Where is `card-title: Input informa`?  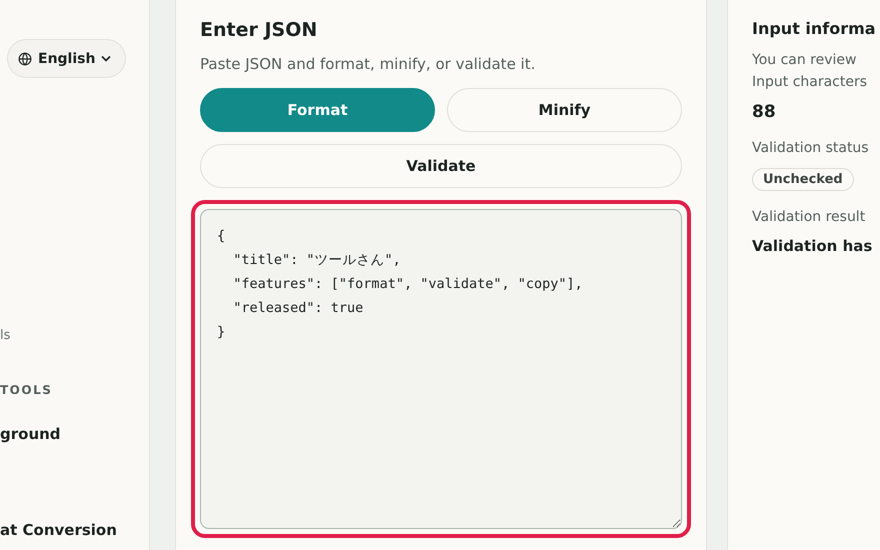
card-title: Input informa is located at coordinates (814, 28).